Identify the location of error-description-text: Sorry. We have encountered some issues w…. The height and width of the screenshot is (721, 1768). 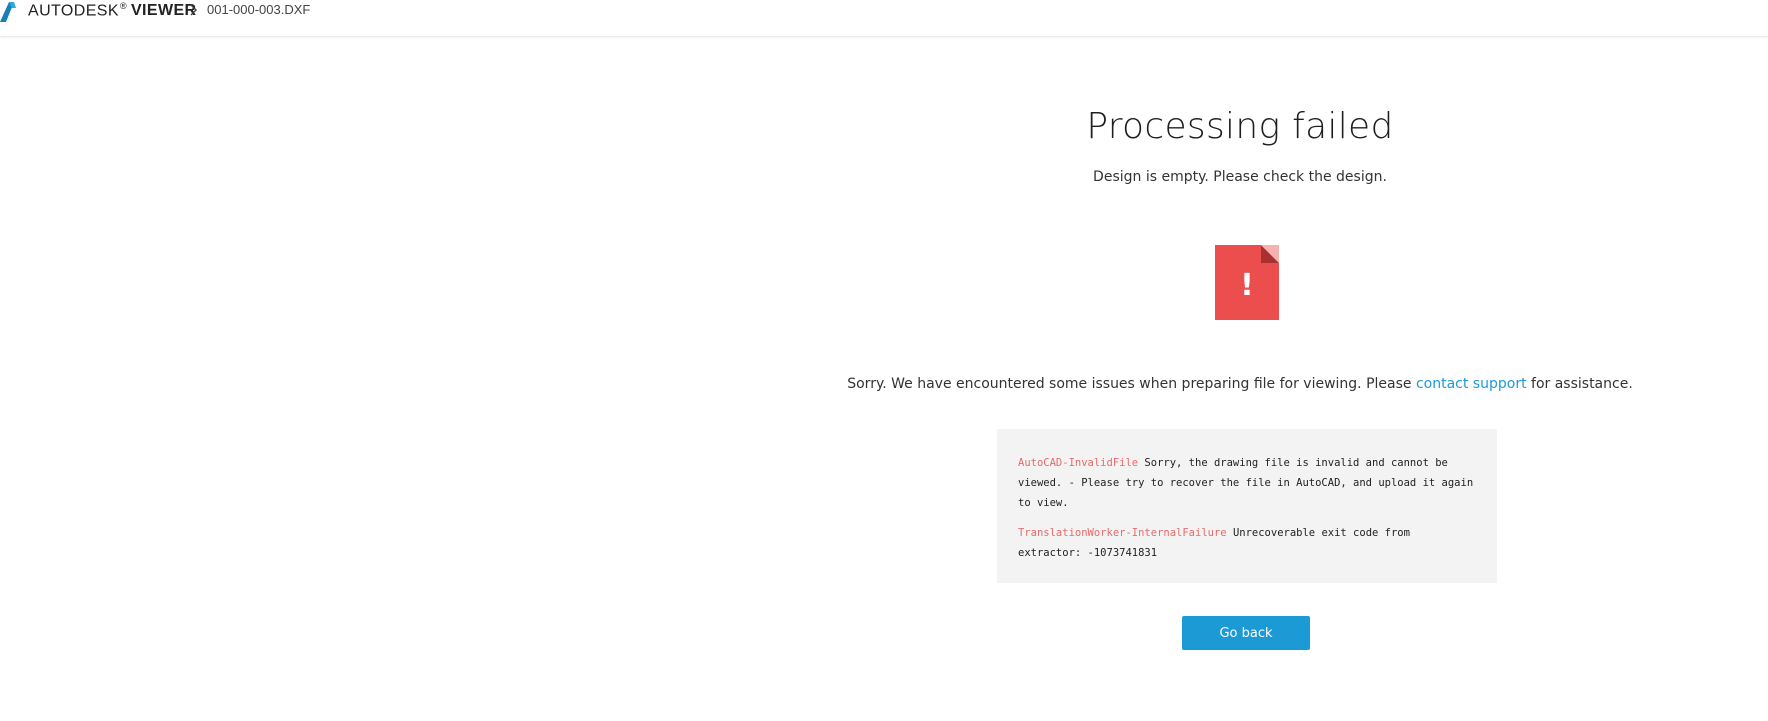
(1131, 384).